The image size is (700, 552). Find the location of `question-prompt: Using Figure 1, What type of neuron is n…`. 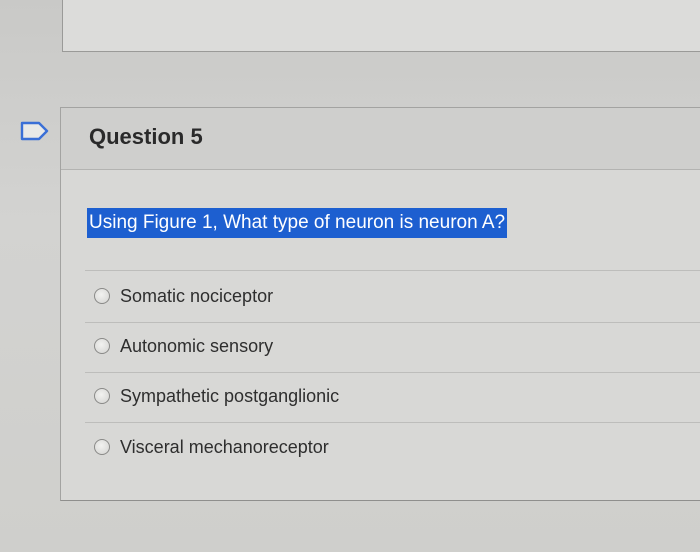

question-prompt: Using Figure 1, What type of neuron is n… is located at coordinates (297, 223).